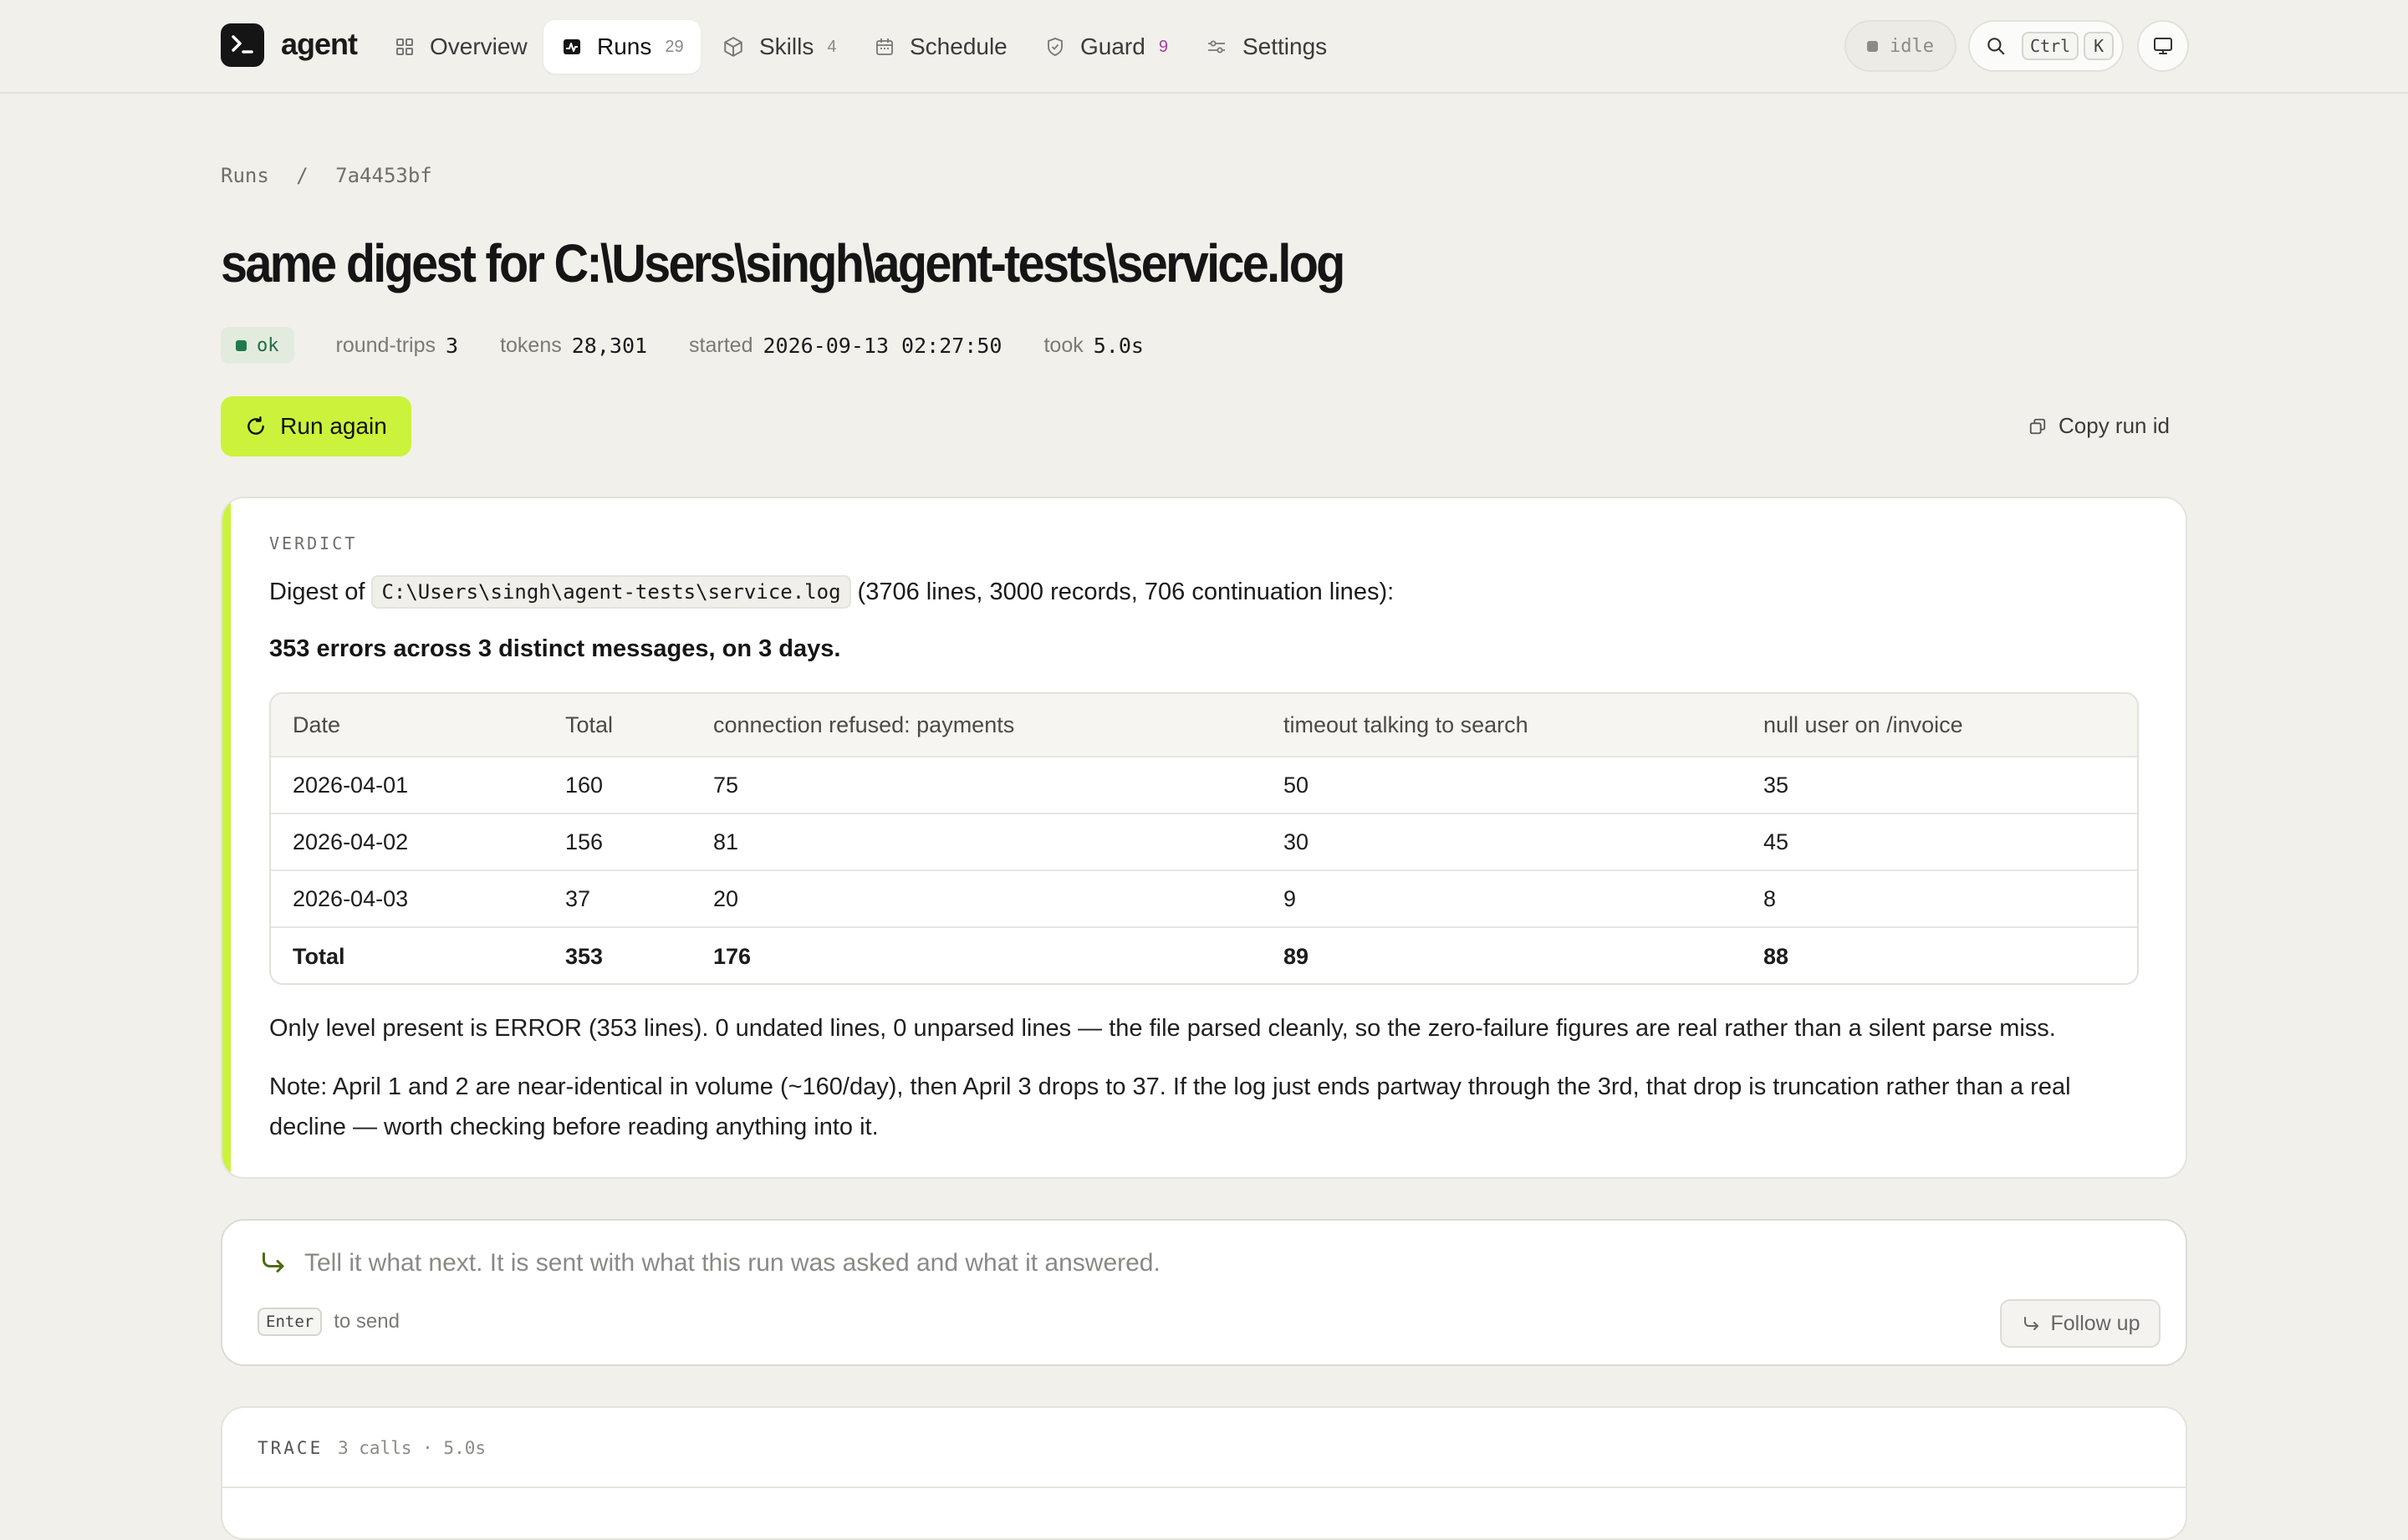  I want to click on nav-skills-count: 4, so click(832, 47).